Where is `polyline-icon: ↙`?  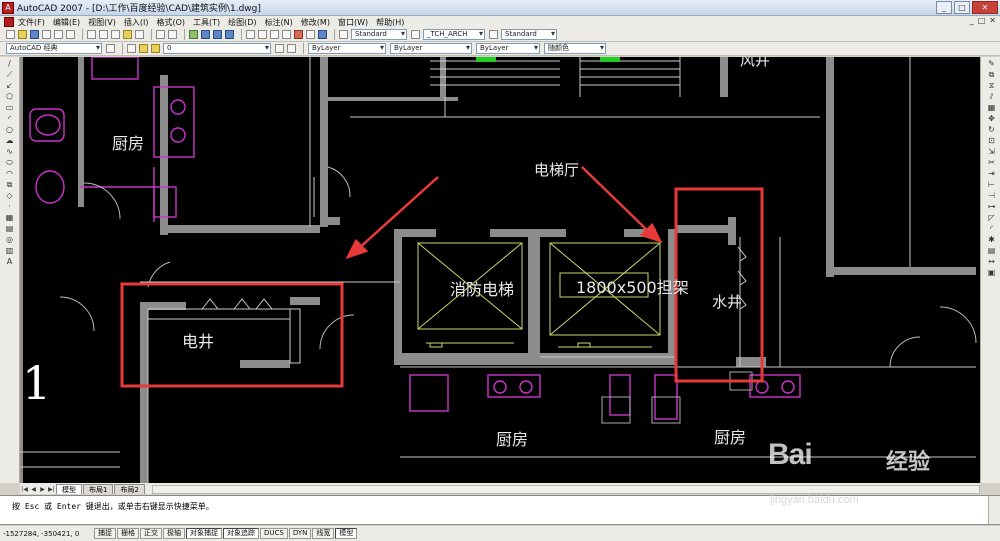
polyline-icon: ↙ is located at coordinates (9, 85).